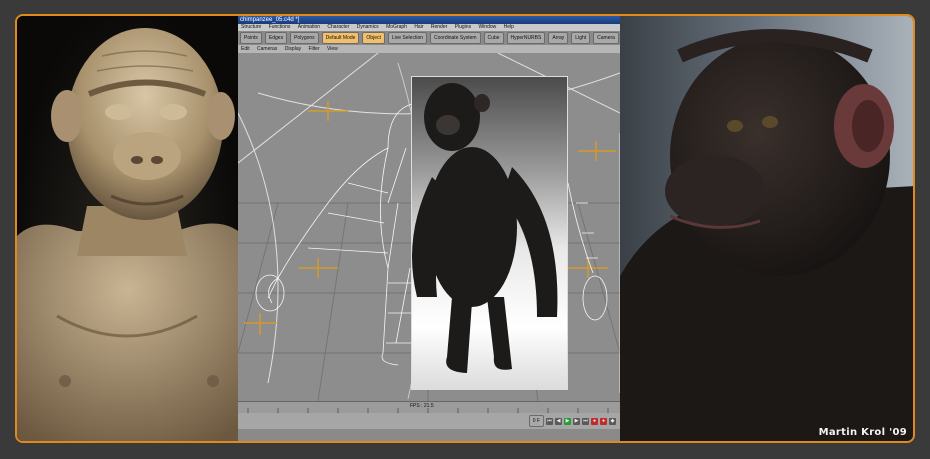 This screenshot has height=459, width=930. I want to click on record-icon: ●, so click(594, 421).